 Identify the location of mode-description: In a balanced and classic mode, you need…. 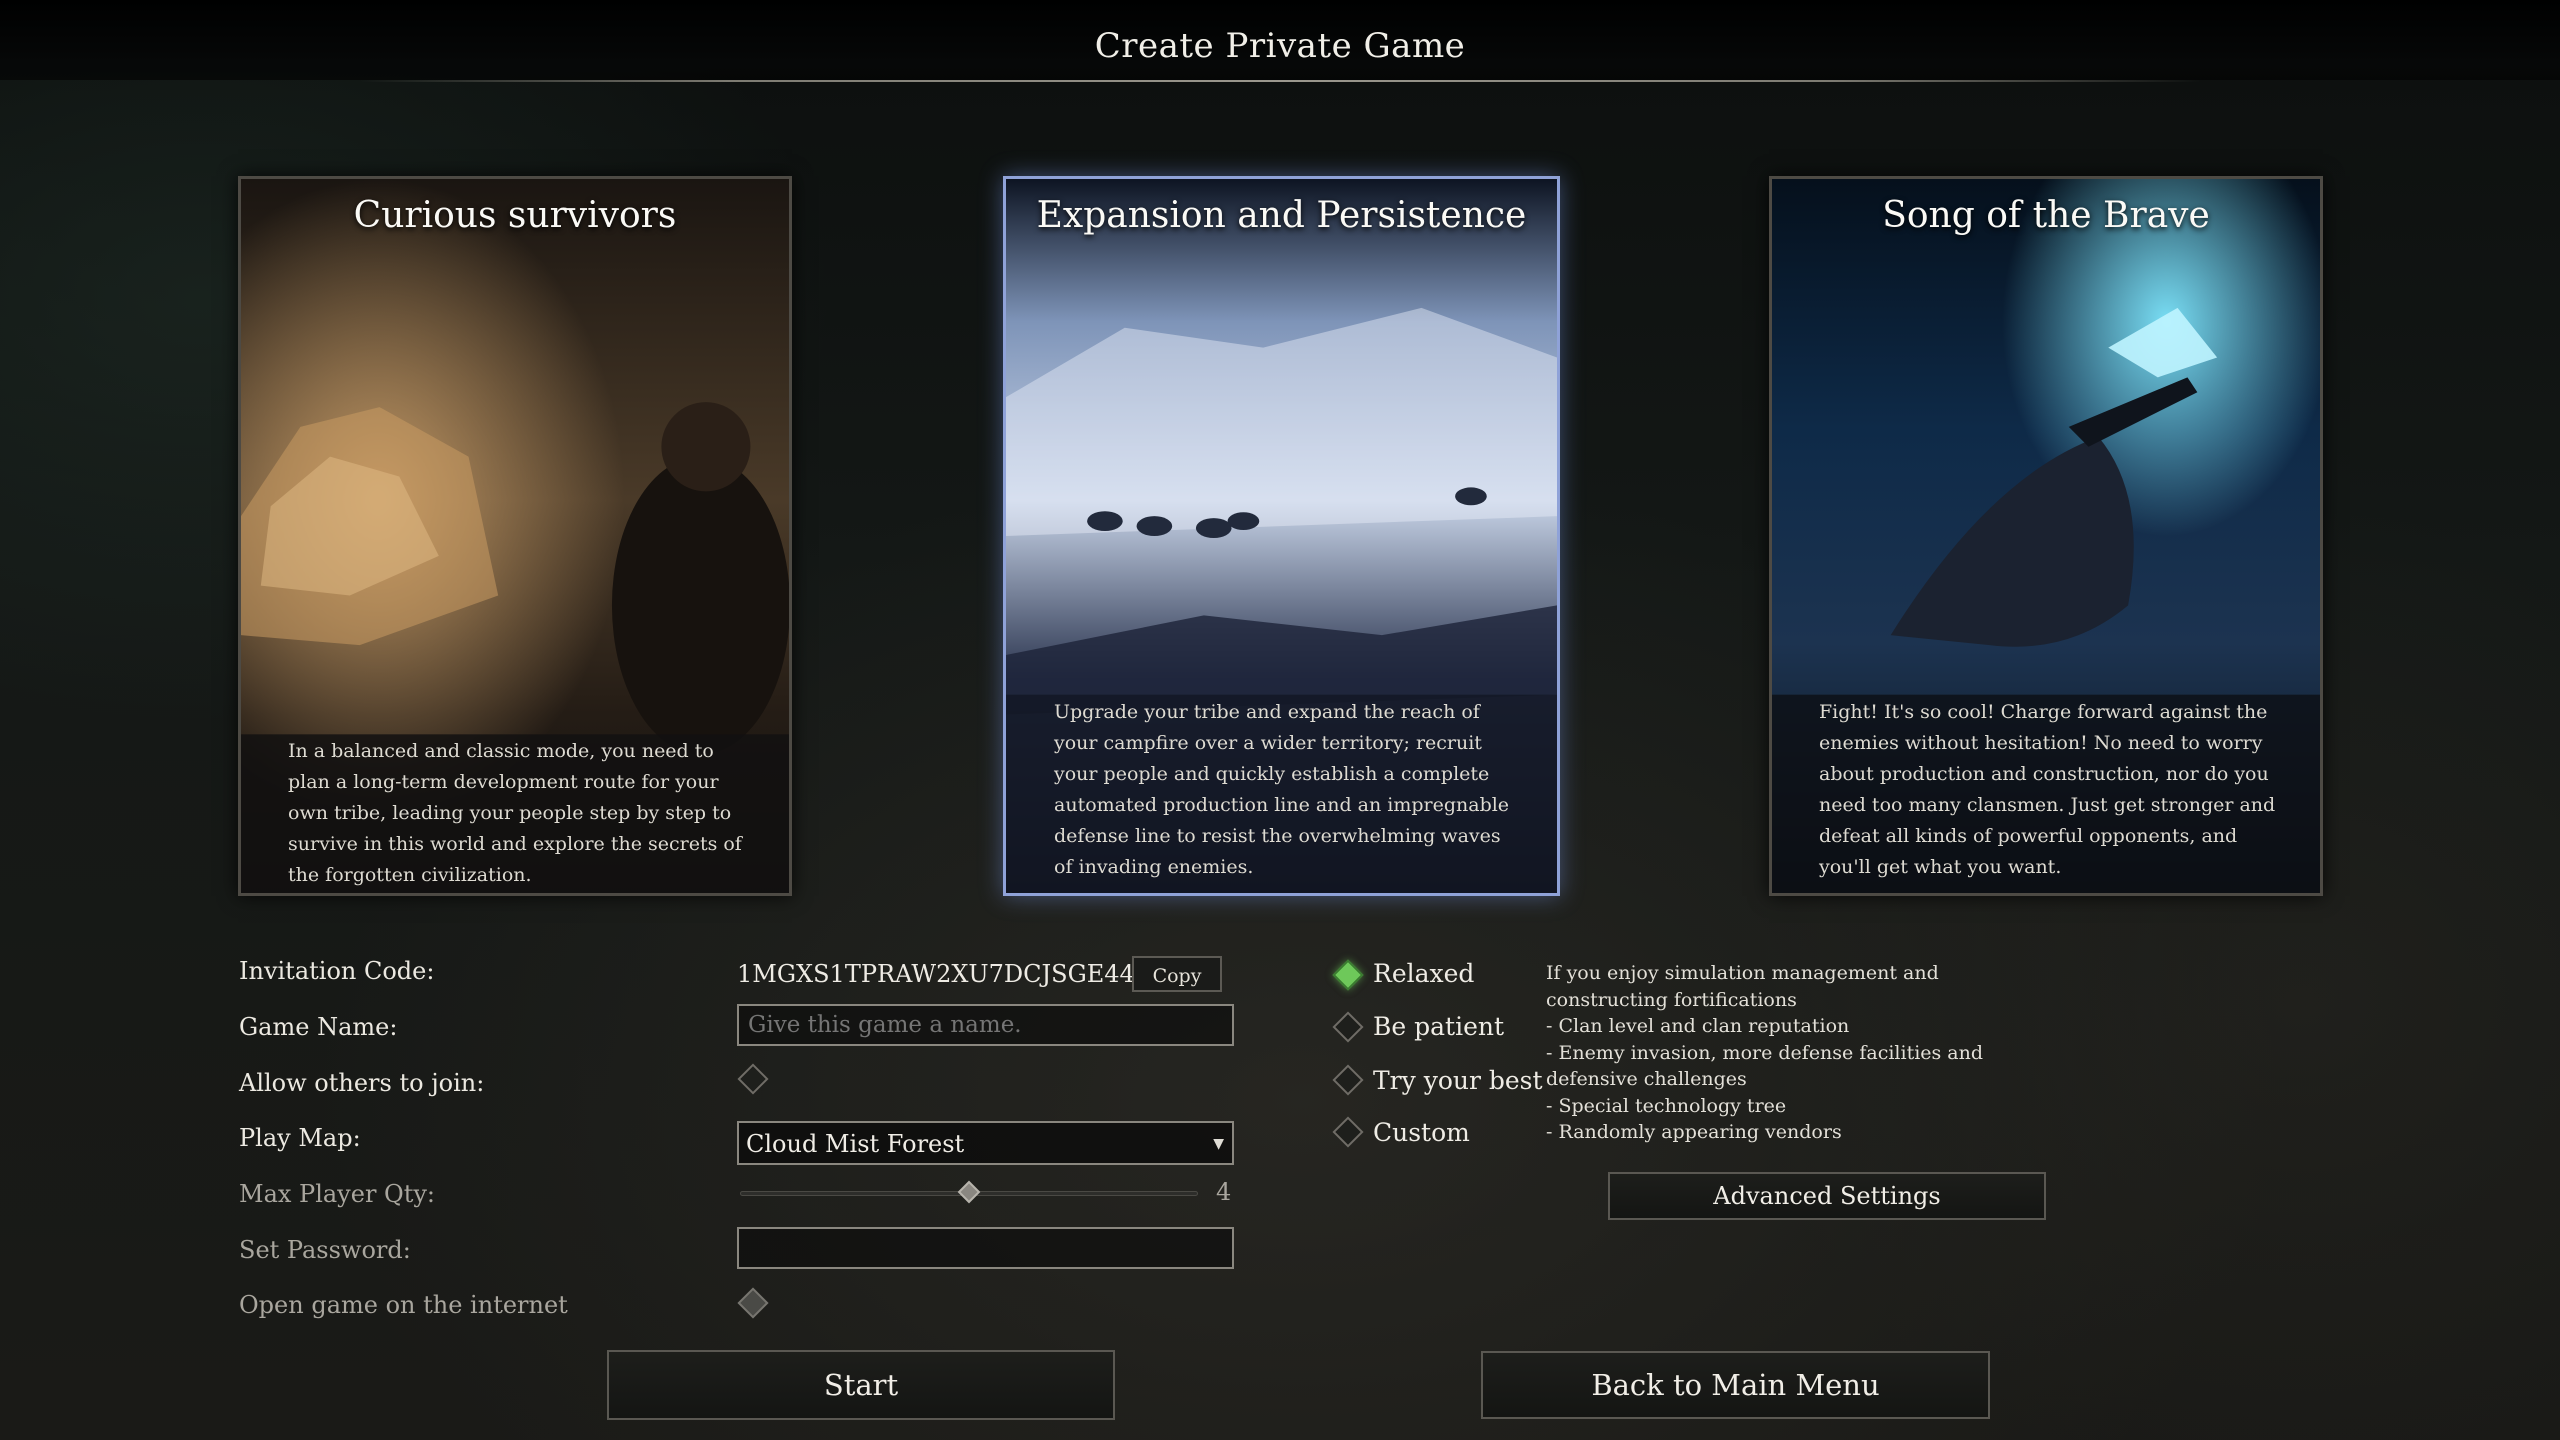
(515, 813).